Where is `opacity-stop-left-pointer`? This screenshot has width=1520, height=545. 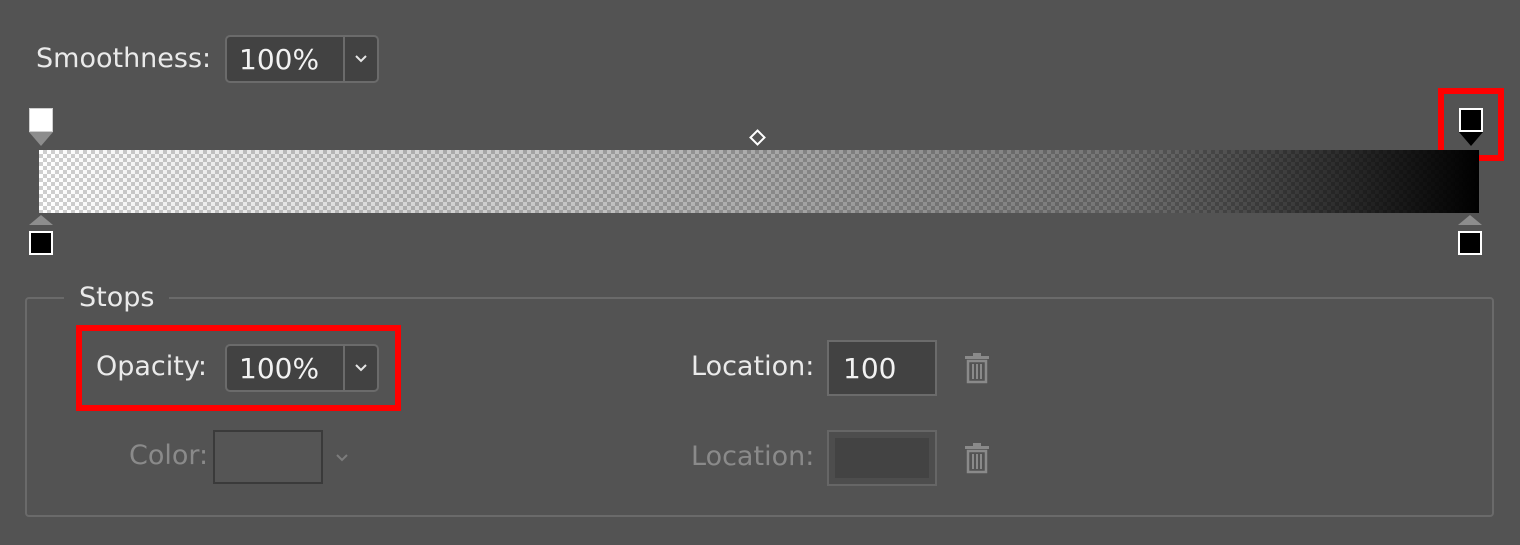 opacity-stop-left-pointer is located at coordinates (41, 139).